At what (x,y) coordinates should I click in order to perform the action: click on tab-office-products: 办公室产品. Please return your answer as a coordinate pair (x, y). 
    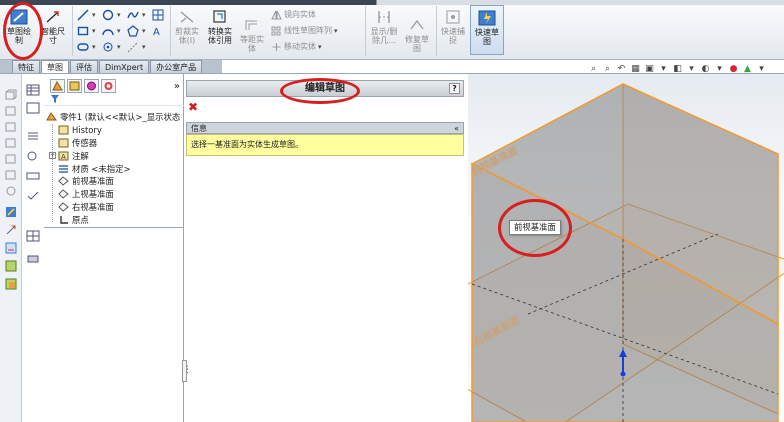
    Looking at the image, I should click on (176, 66).